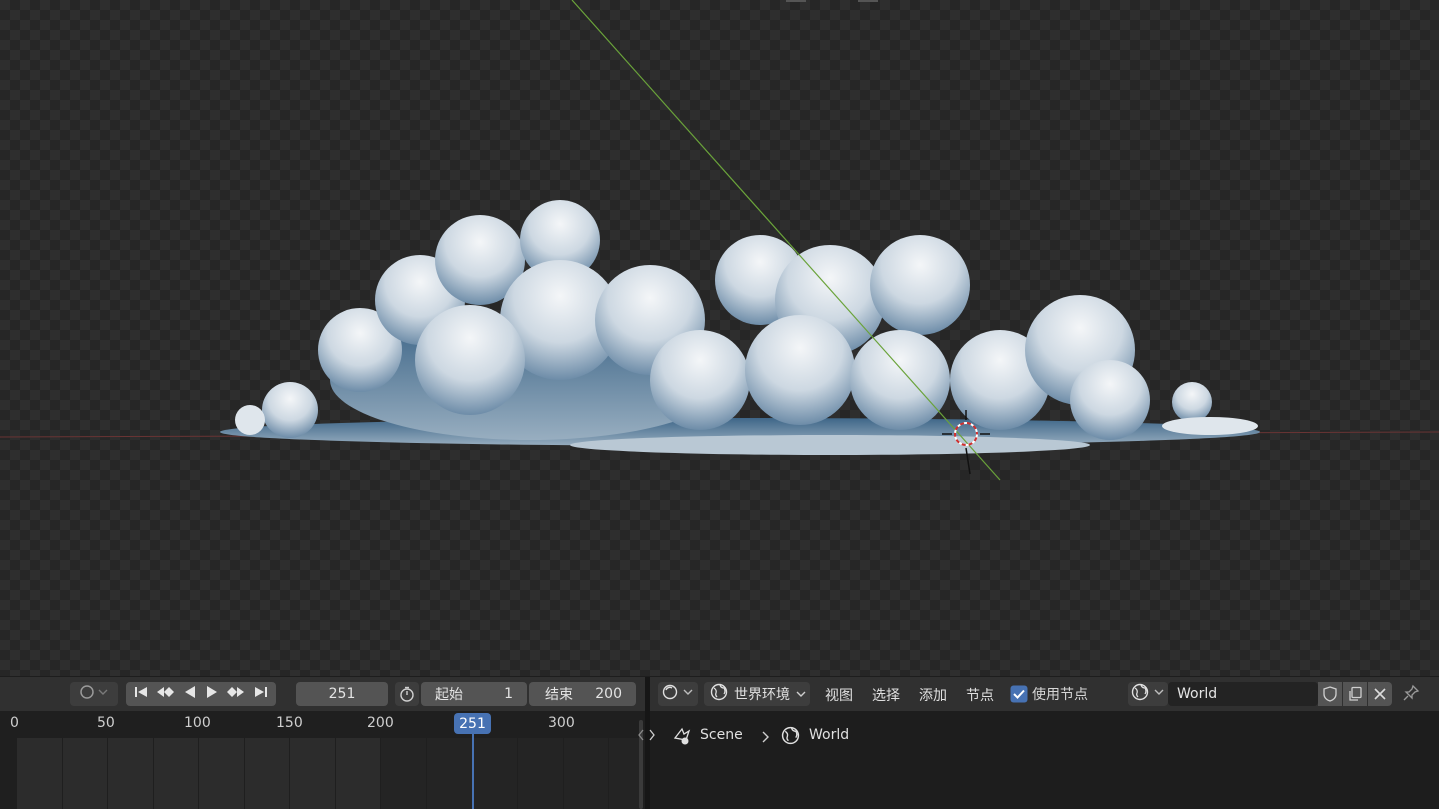 This screenshot has height=809, width=1439. I want to click on breadcrumb-world: World, so click(829, 735).